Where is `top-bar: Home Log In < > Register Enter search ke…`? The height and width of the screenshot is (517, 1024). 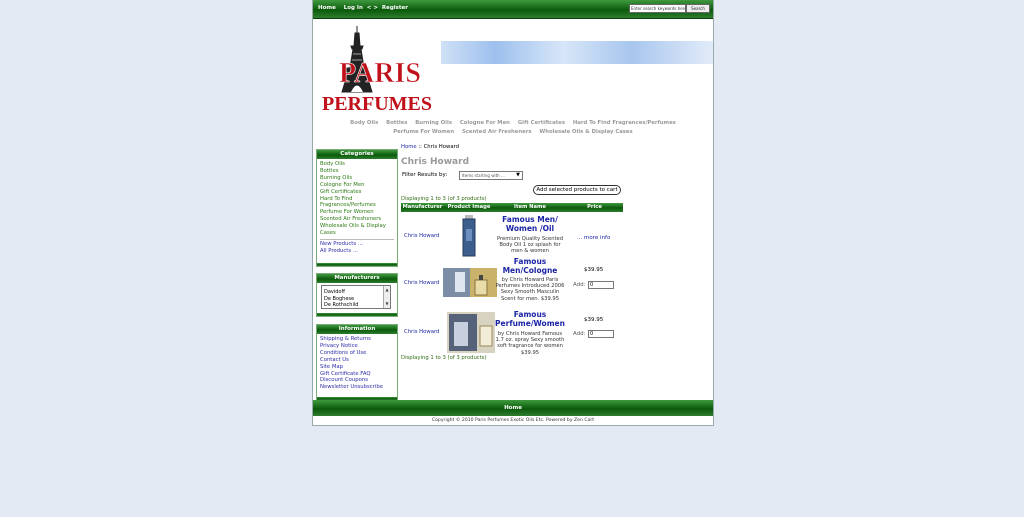
top-bar: Home Log In < > Register Enter search ke… is located at coordinates (513, 9).